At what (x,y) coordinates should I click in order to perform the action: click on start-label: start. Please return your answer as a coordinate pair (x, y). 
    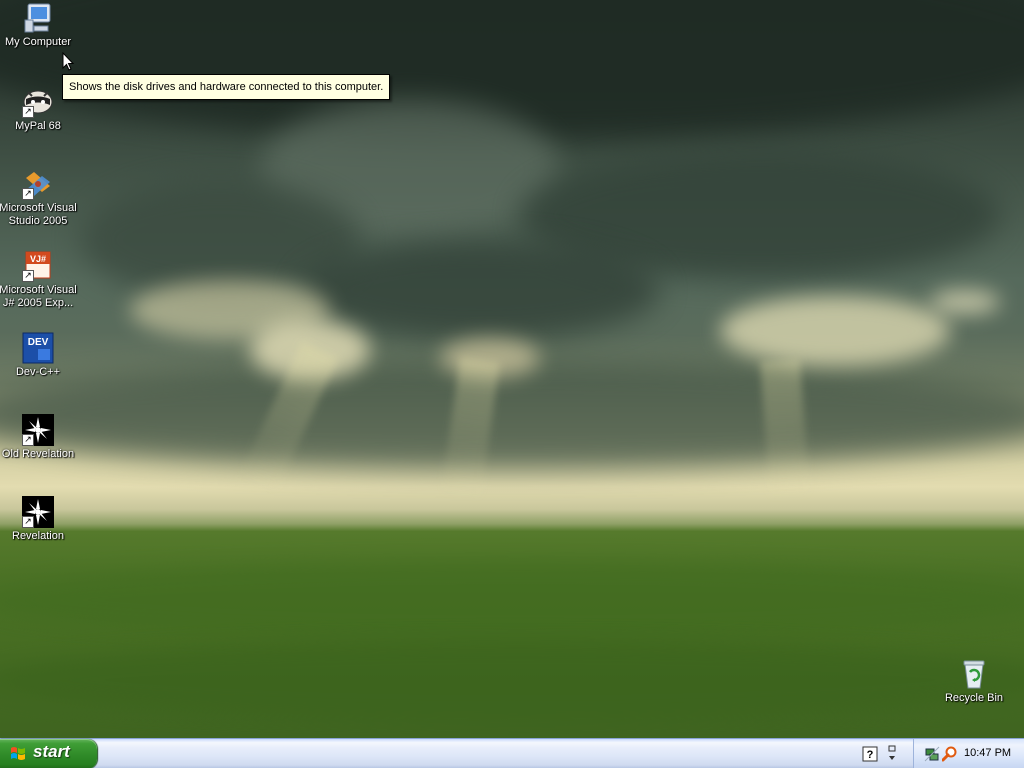
    Looking at the image, I should click on (51, 751).